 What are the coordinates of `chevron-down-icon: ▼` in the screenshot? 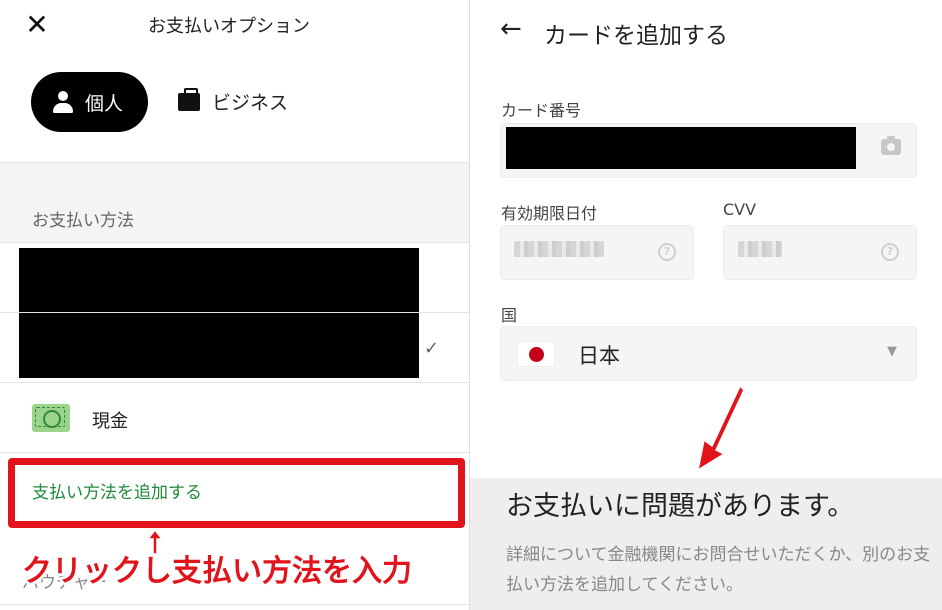 It's located at (892, 351).